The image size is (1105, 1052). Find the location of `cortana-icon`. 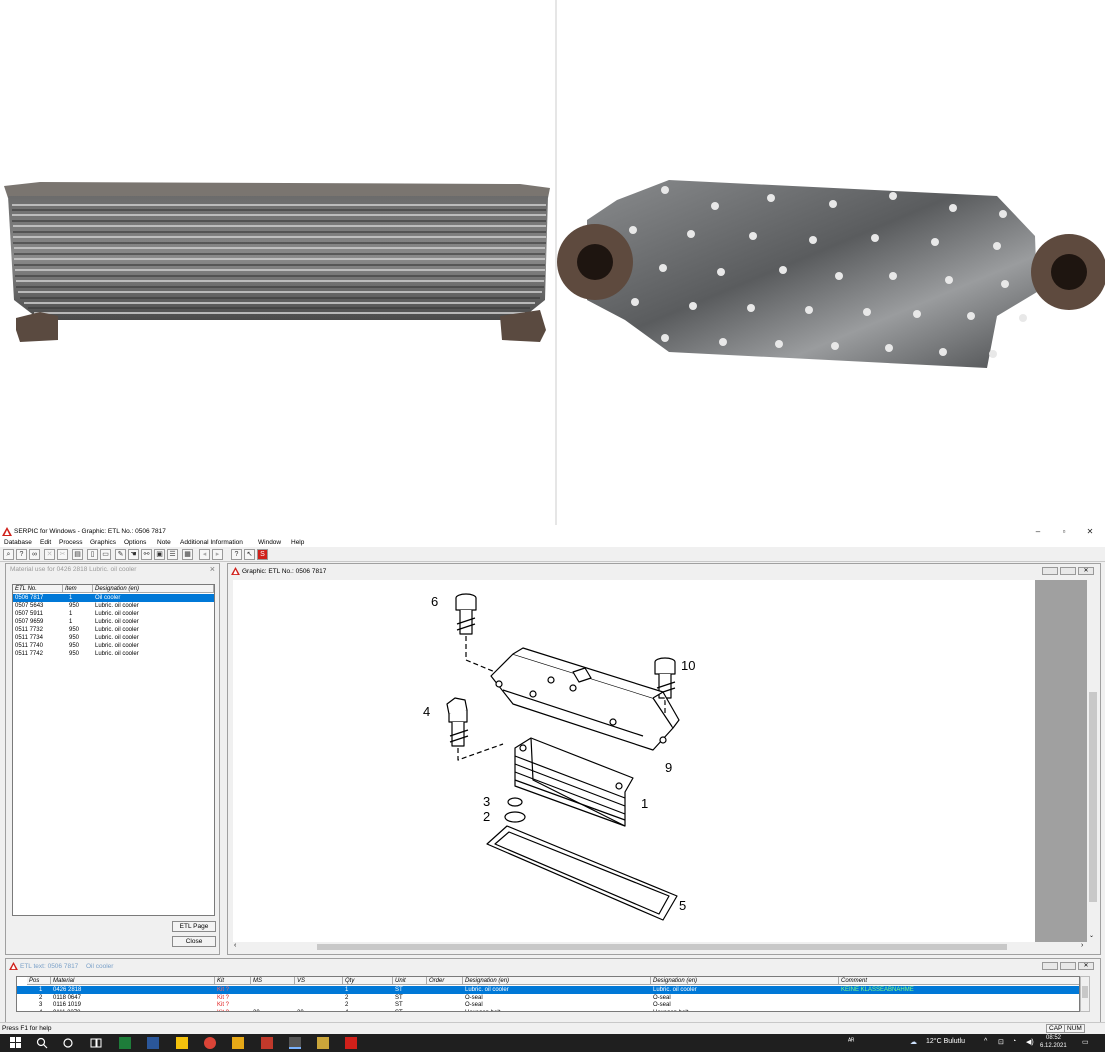

cortana-icon is located at coordinates (68, 1043).